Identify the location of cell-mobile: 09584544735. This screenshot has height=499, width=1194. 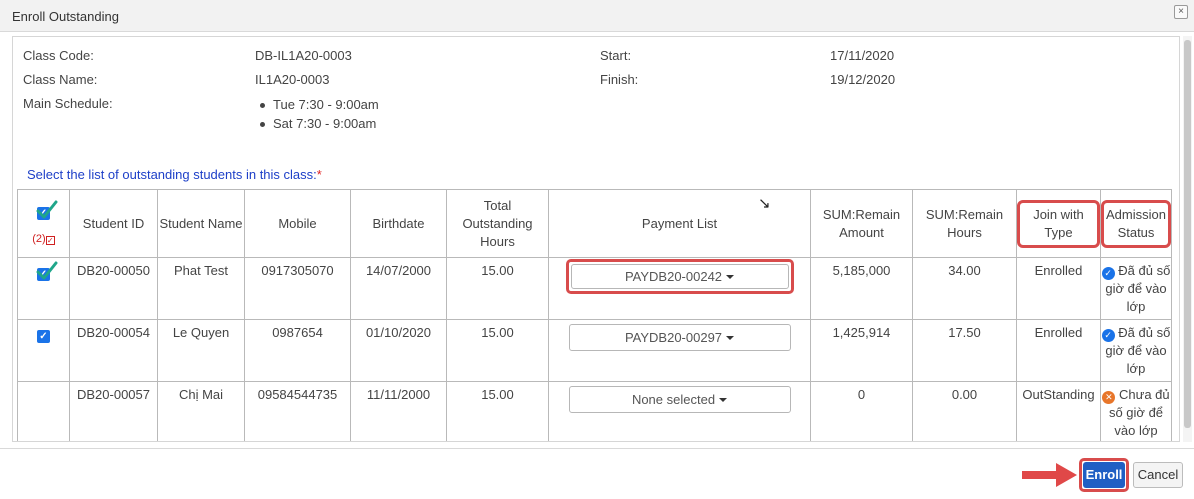
(297, 411).